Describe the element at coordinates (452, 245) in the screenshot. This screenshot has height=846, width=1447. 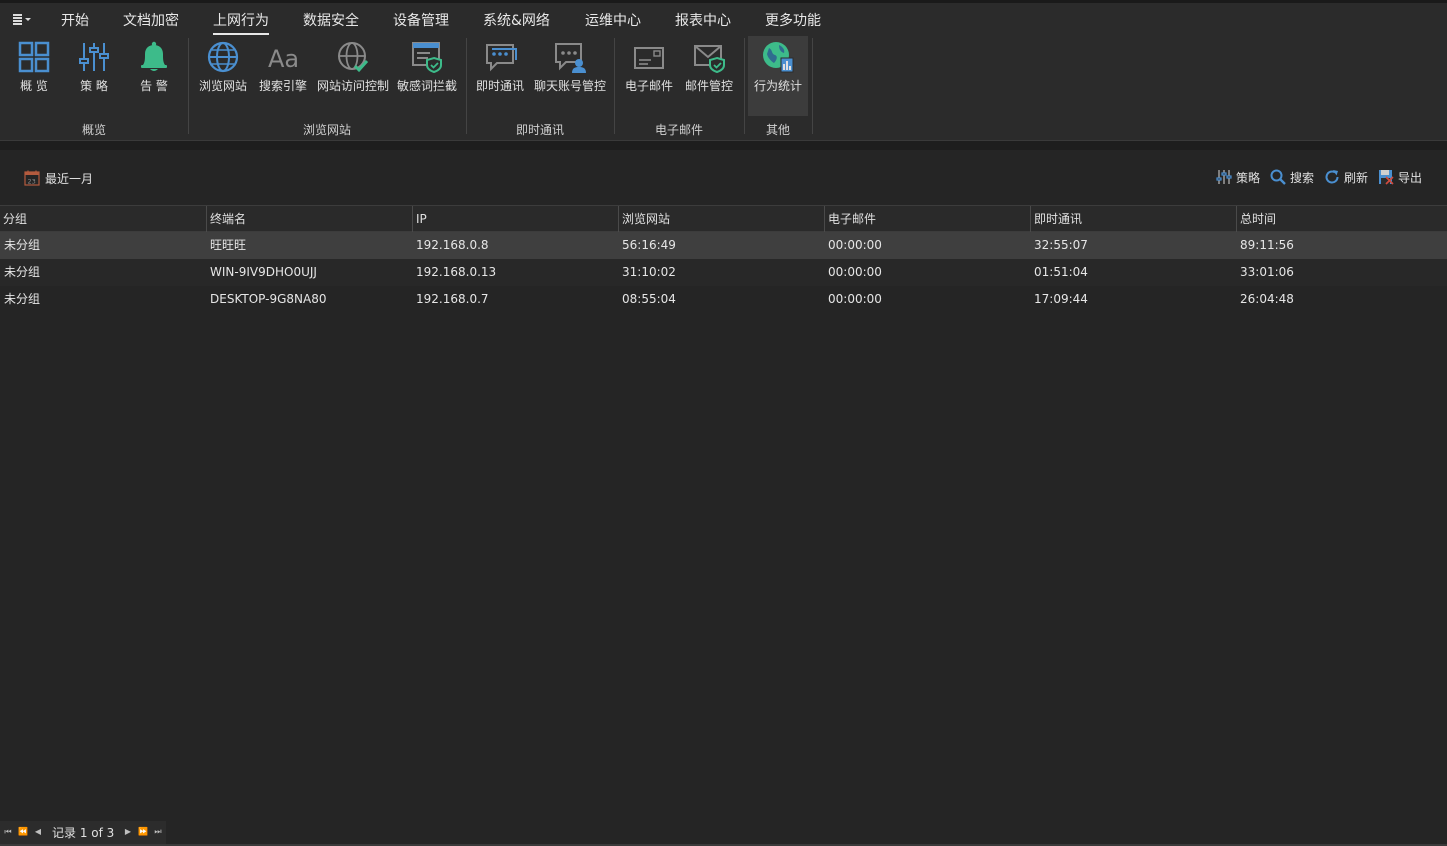
I see `cell-ip: 192.168.0.8` at that location.